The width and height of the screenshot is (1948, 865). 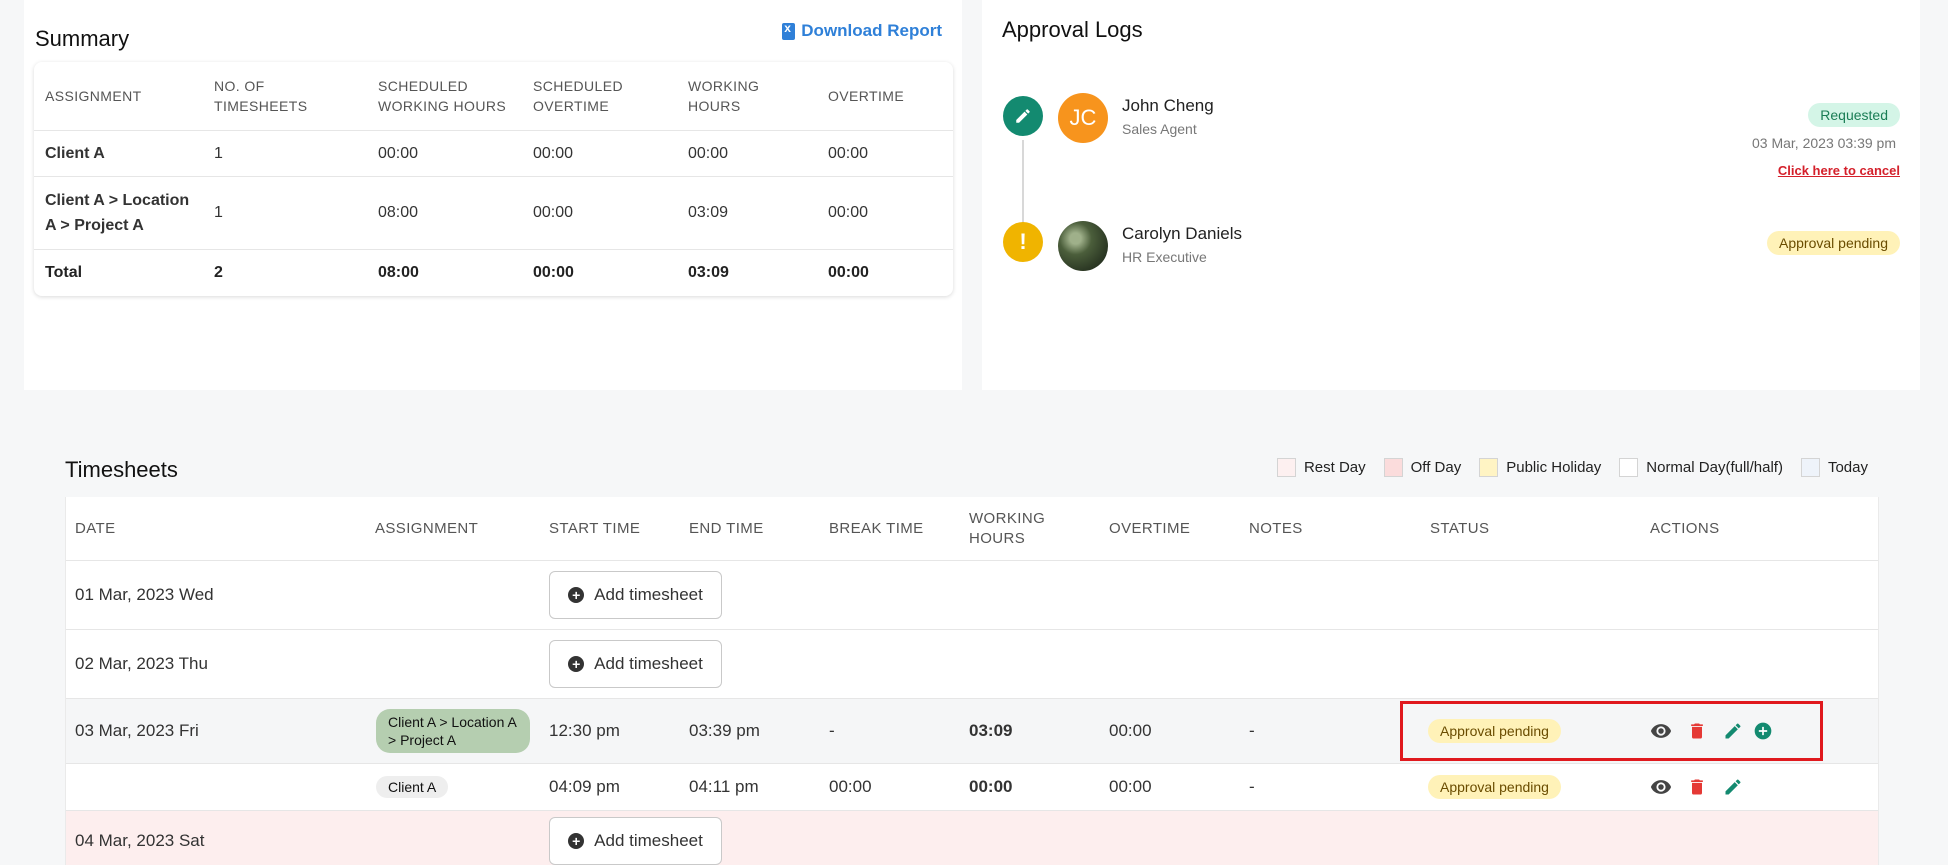 I want to click on ts-date: 02 Mar, 2023 Thu, so click(x=141, y=663).